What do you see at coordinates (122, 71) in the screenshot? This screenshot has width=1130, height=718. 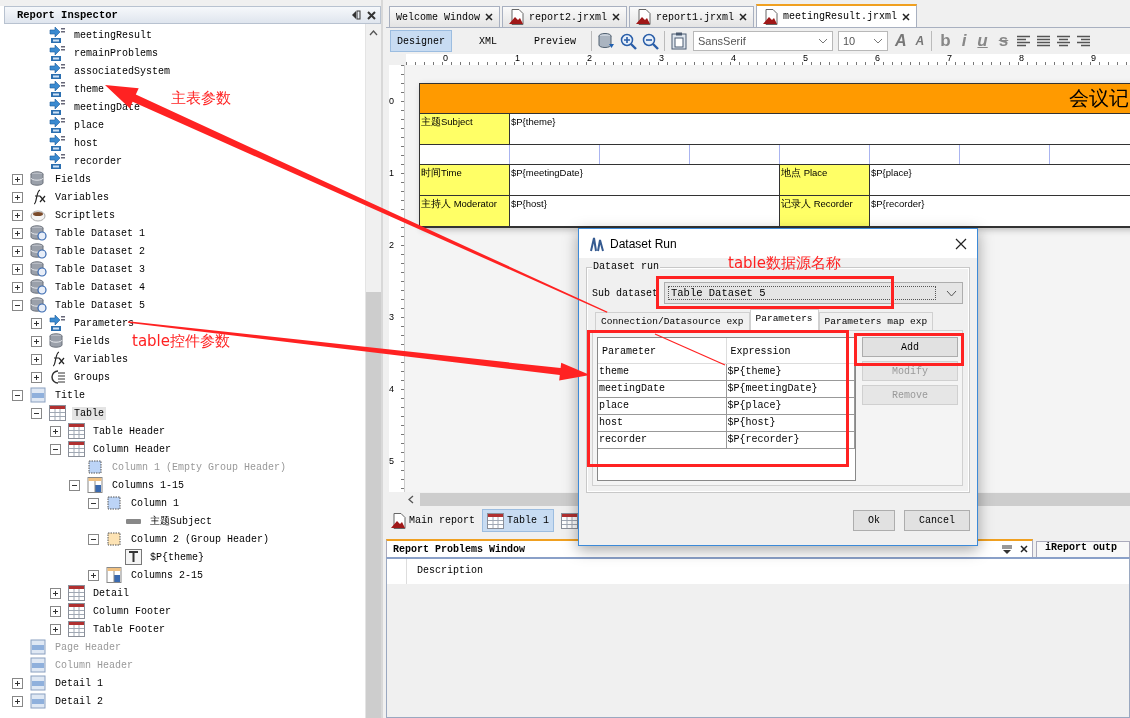 I see `tree-item: associatedSystem` at bounding box center [122, 71].